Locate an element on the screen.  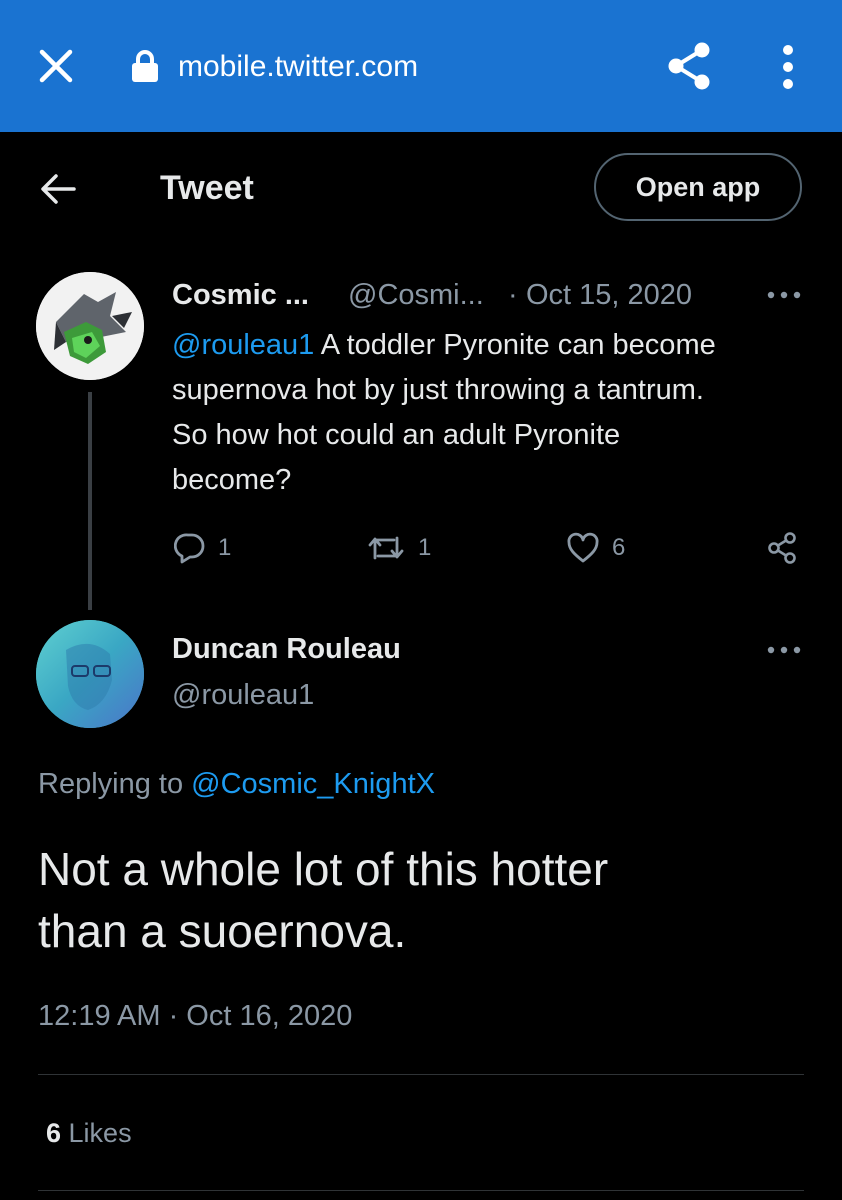
retweet-button: 1 is located at coordinates (398, 548).